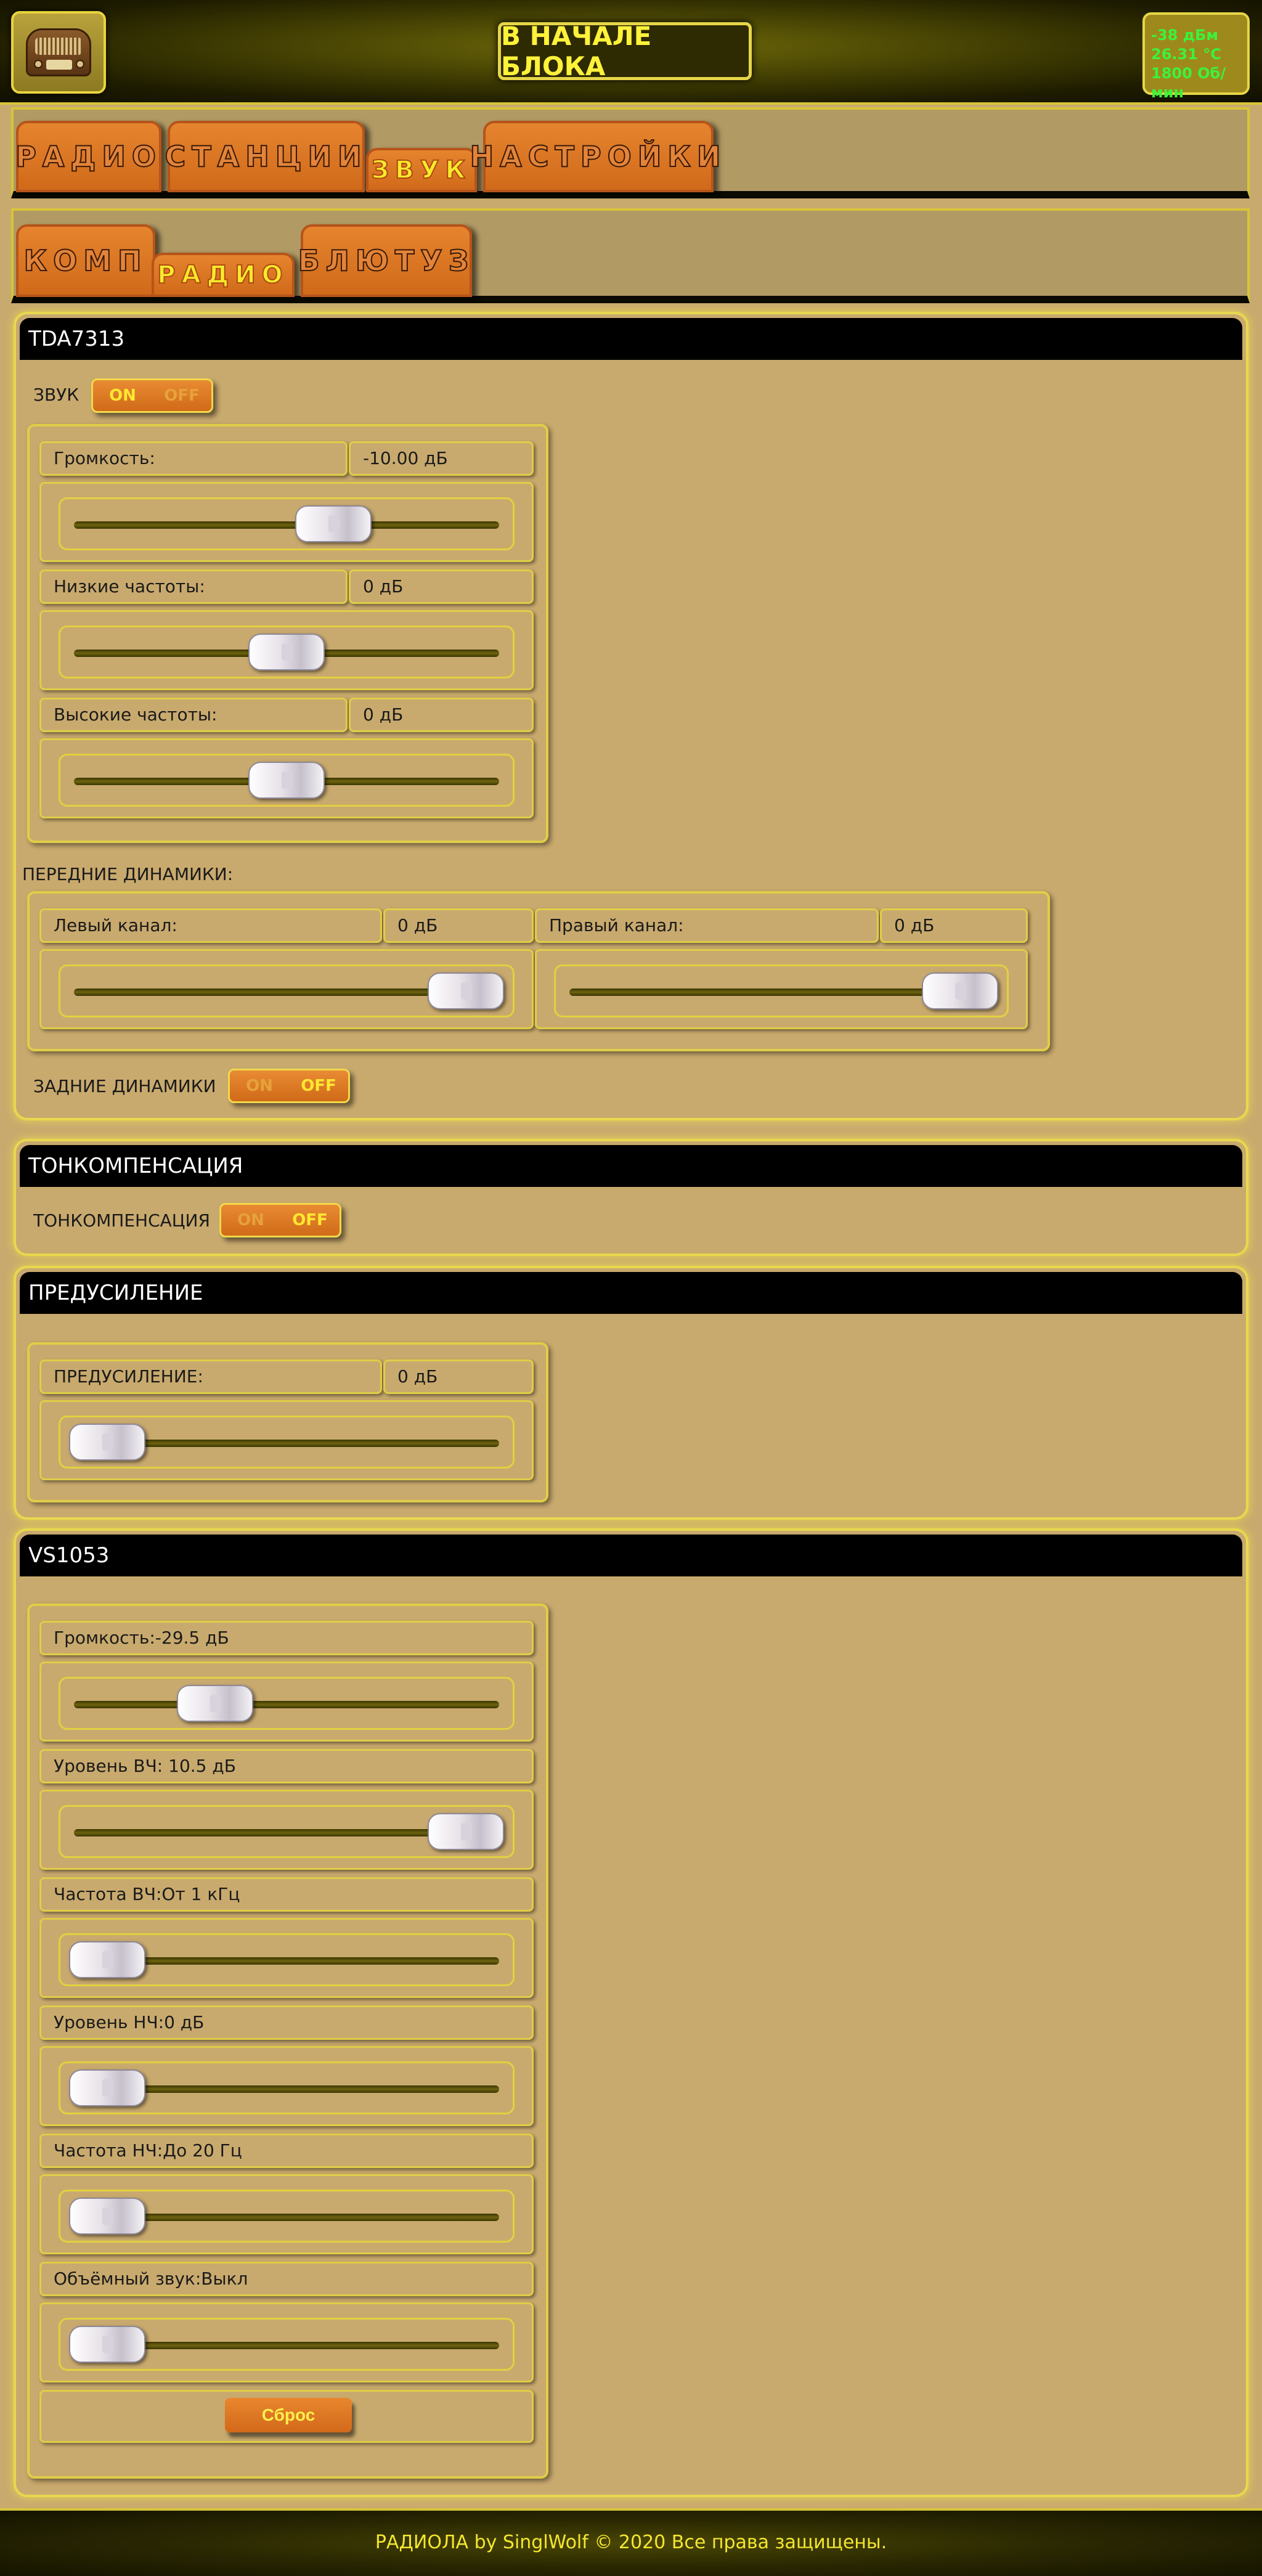 The height and width of the screenshot is (2576, 1262). Describe the element at coordinates (265, 156) in the screenshot. I see `tab-stations: СТАНЦИИ` at that location.